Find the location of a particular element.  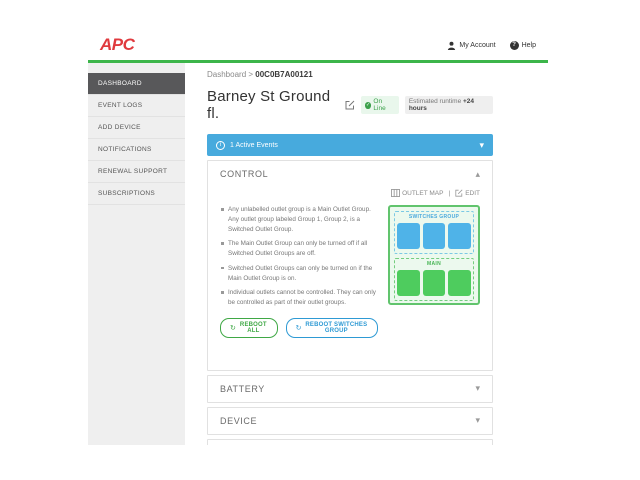

edit-link: EDIT is located at coordinates (467, 193).